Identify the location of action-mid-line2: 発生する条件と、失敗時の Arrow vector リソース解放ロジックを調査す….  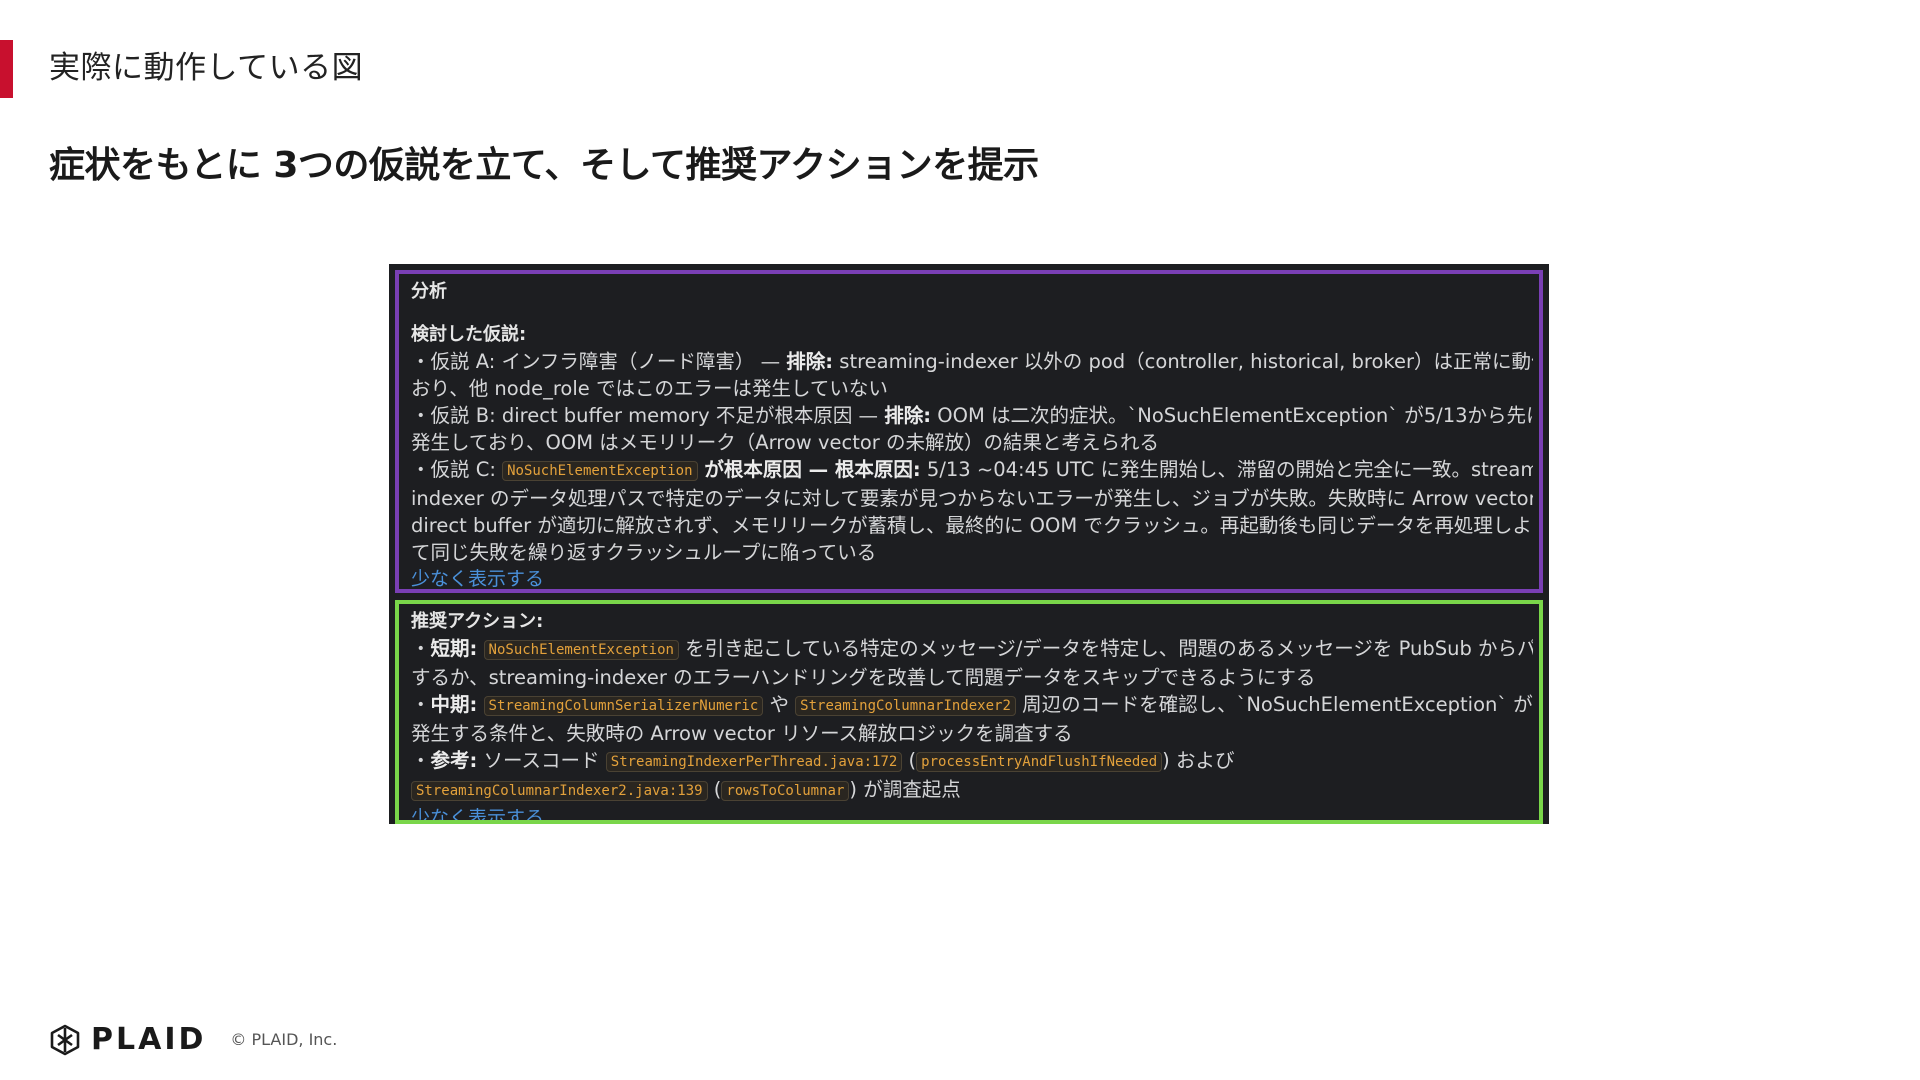
(742, 733).